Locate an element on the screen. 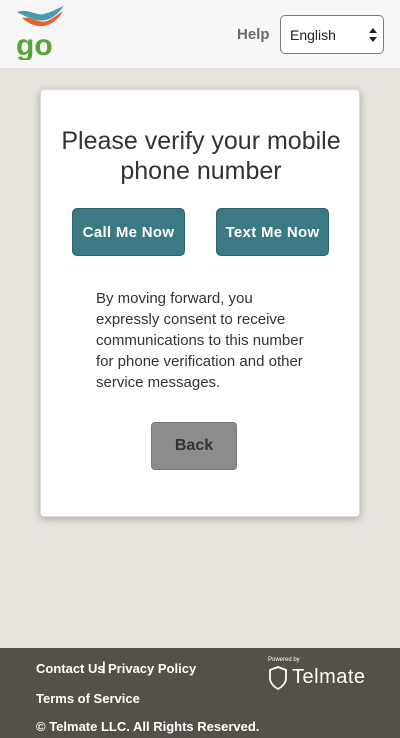 The height and width of the screenshot is (738, 400). go-logo-bird-icon: go is located at coordinates (40, 34).